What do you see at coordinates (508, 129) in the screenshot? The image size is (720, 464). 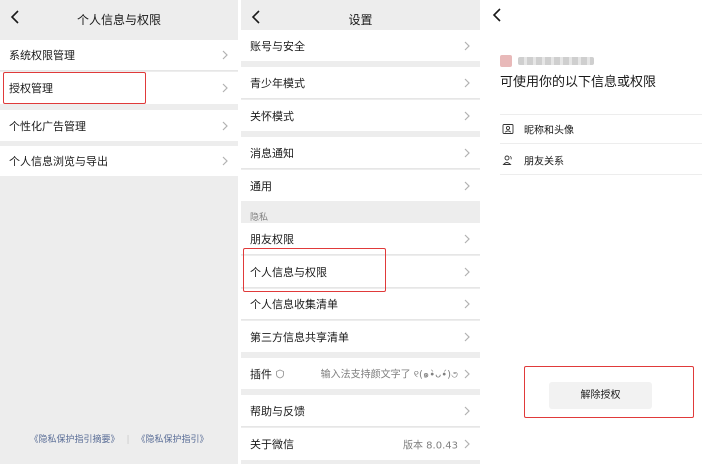 I see `id-card-icon` at bounding box center [508, 129].